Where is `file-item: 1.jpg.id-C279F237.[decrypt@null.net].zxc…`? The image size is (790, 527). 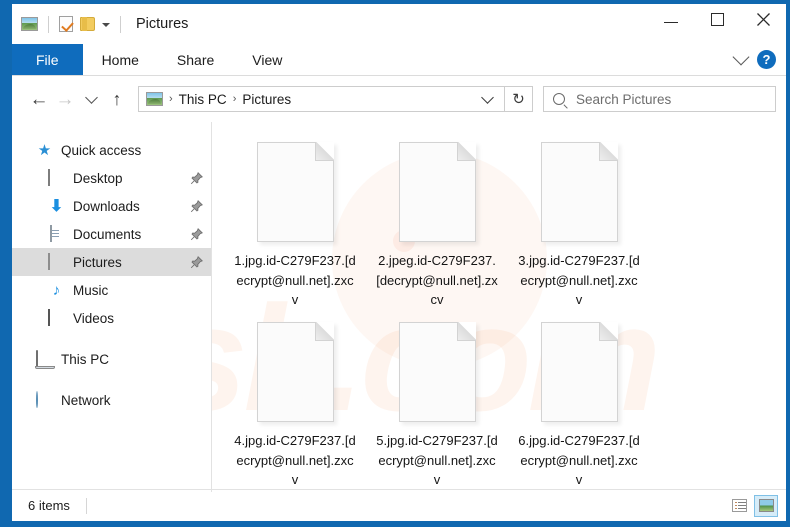 file-item: 1.jpg.id-C279F237.[decrypt@null.net].zxc… is located at coordinates (295, 226).